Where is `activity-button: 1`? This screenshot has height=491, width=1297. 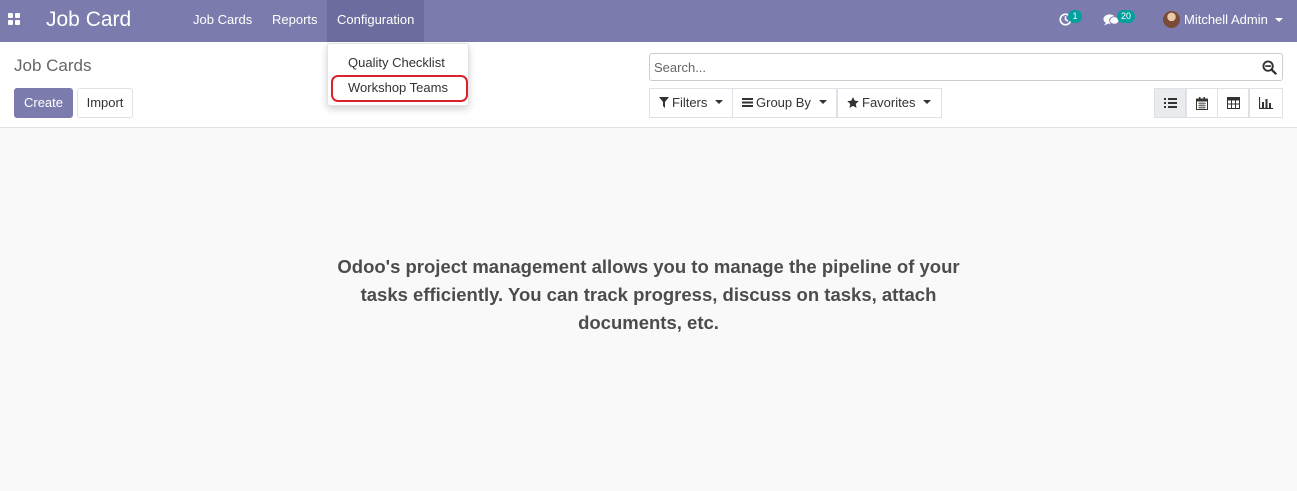 activity-button: 1 is located at coordinates (1071, 21).